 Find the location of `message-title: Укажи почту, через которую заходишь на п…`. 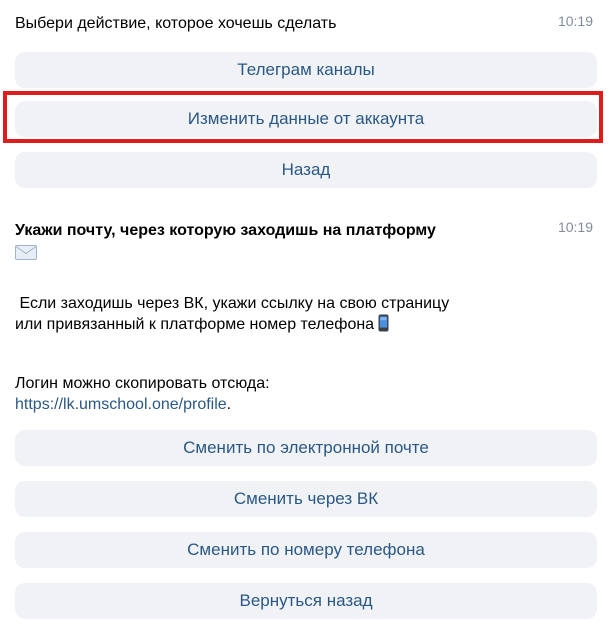

message-title: Укажи почту, через которую заходишь на п… is located at coordinates (225, 230).